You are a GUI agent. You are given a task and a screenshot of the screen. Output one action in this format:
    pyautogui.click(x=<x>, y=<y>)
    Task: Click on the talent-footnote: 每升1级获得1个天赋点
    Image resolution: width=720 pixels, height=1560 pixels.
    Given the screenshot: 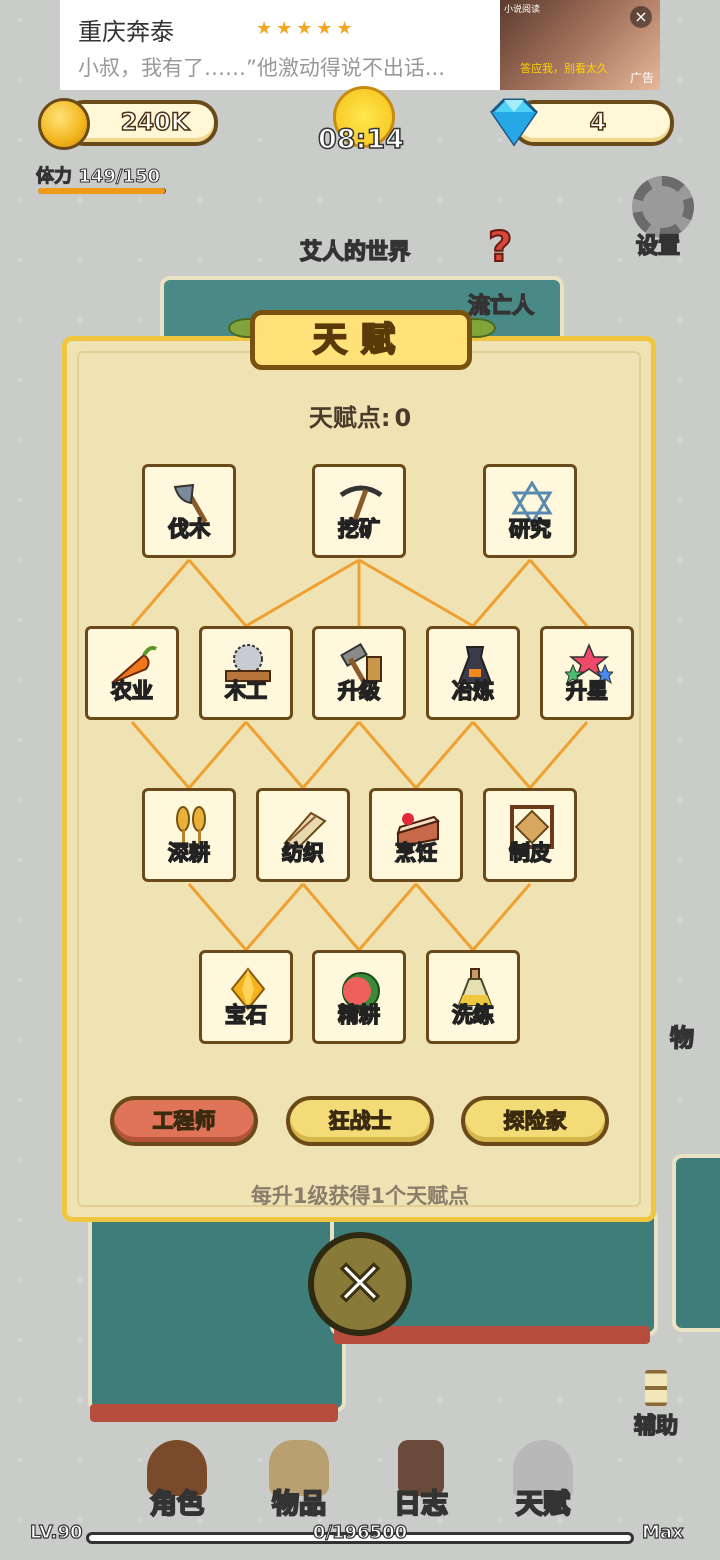 What is the action you would take?
    pyautogui.click(x=360, y=1196)
    